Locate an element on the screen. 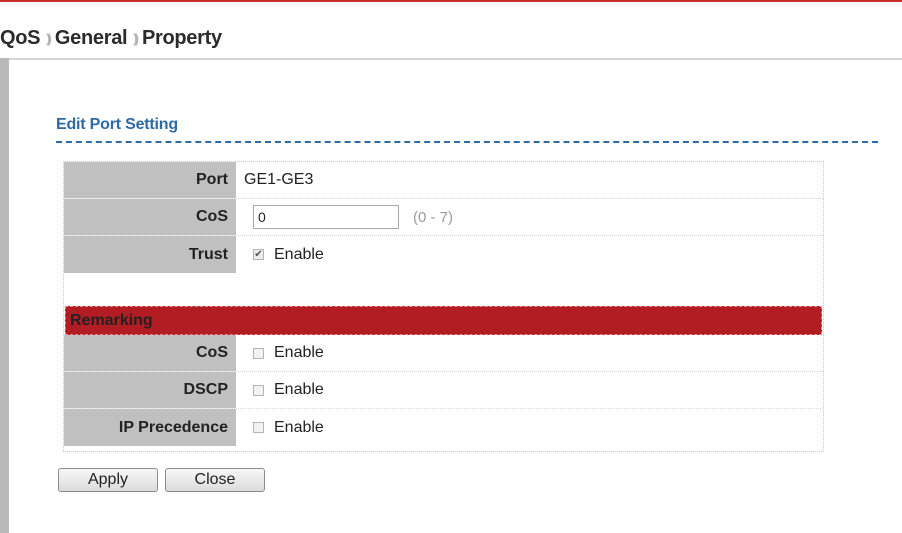  remark-cos-row: CoS Enable is located at coordinates (443, 353).